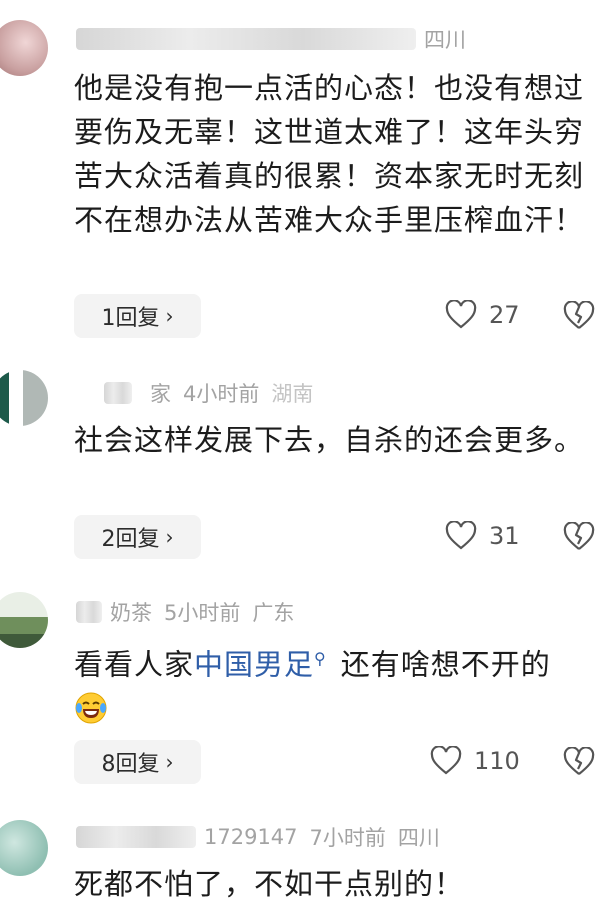 The height and width of the screenshot is (907, 613). Describe the element at coordinates (202, 613) in the screenshot. I see `comment-time: 5小时前` at that location.